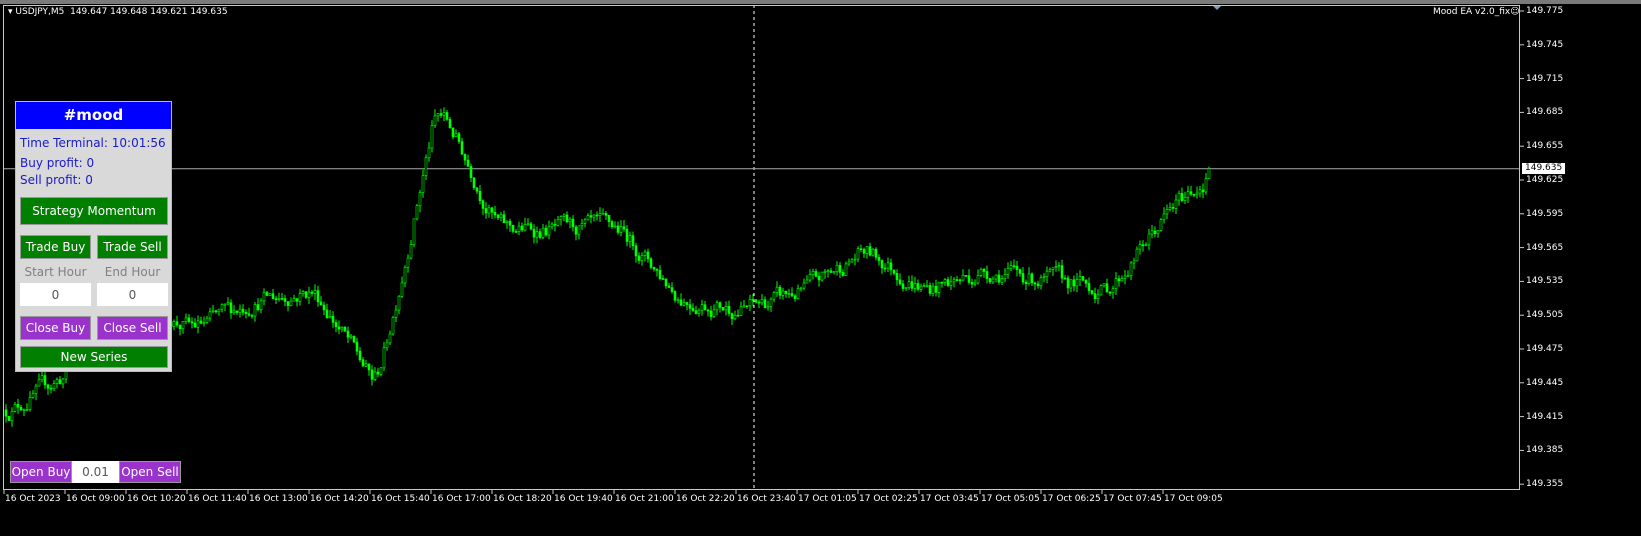  Describe the element at coordinates (766, 499) in the screenshot. I see `time-tick: 16 Oct 23:40` at that location.